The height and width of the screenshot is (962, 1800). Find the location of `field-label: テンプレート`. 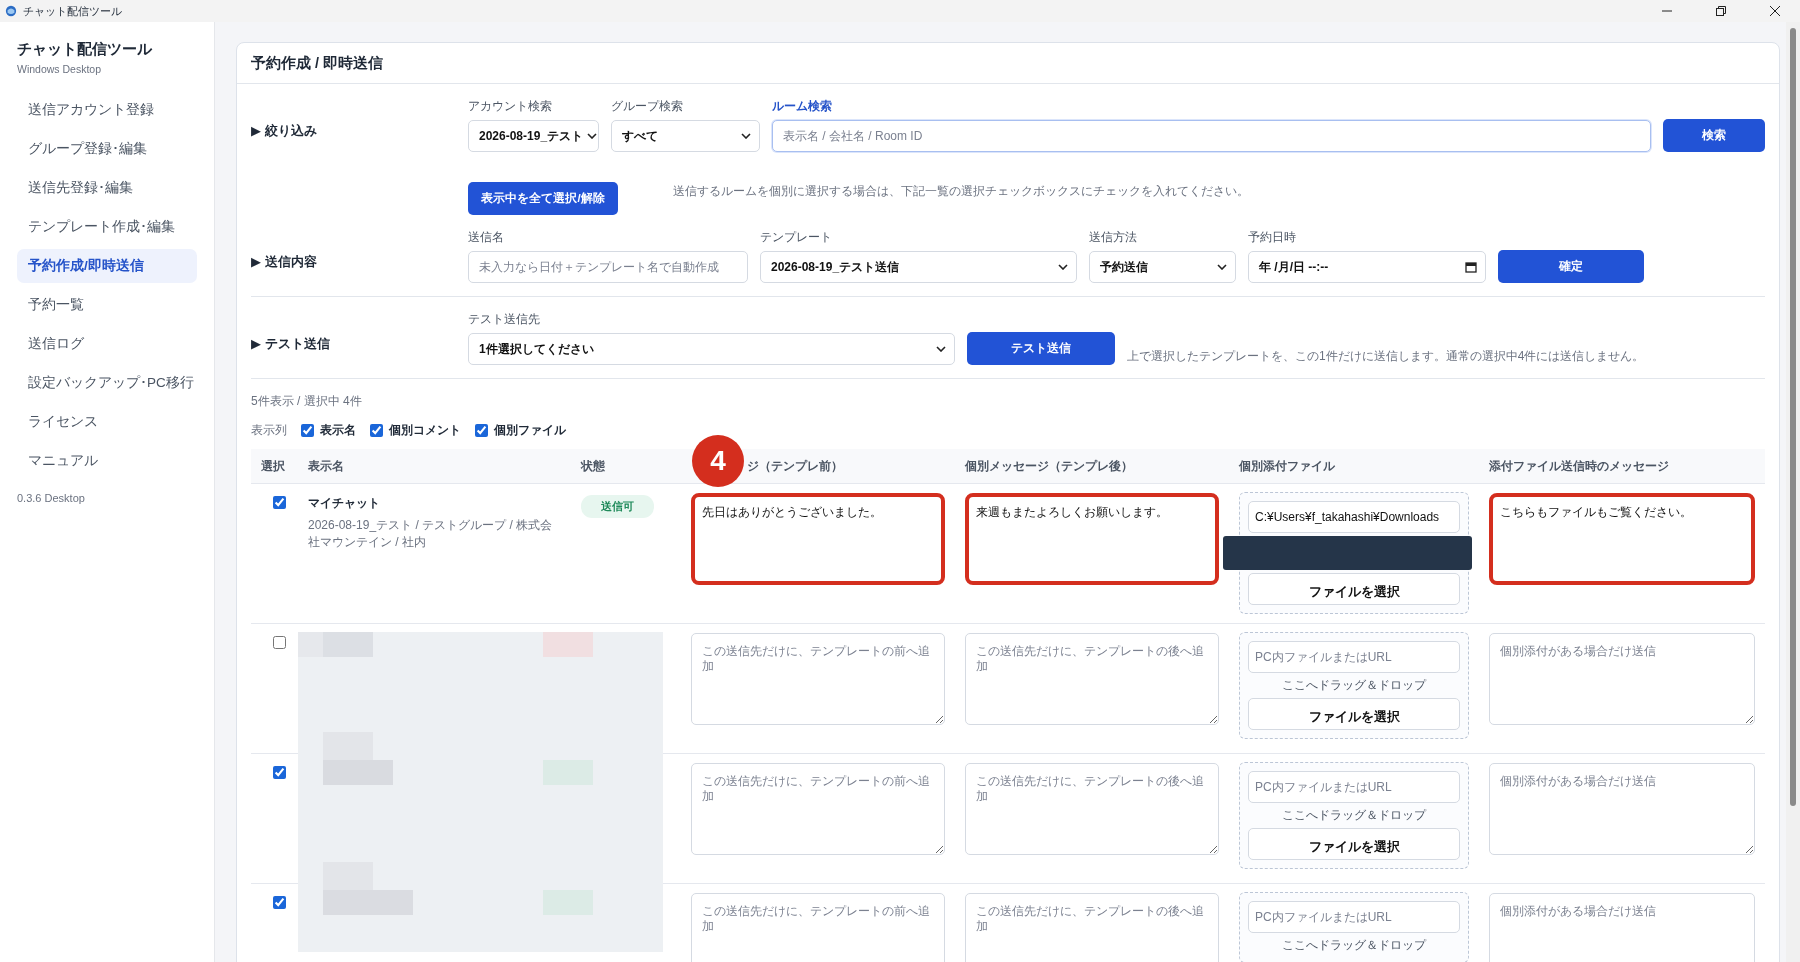

field-label: テンプレート is located at coordinates (796, 237).